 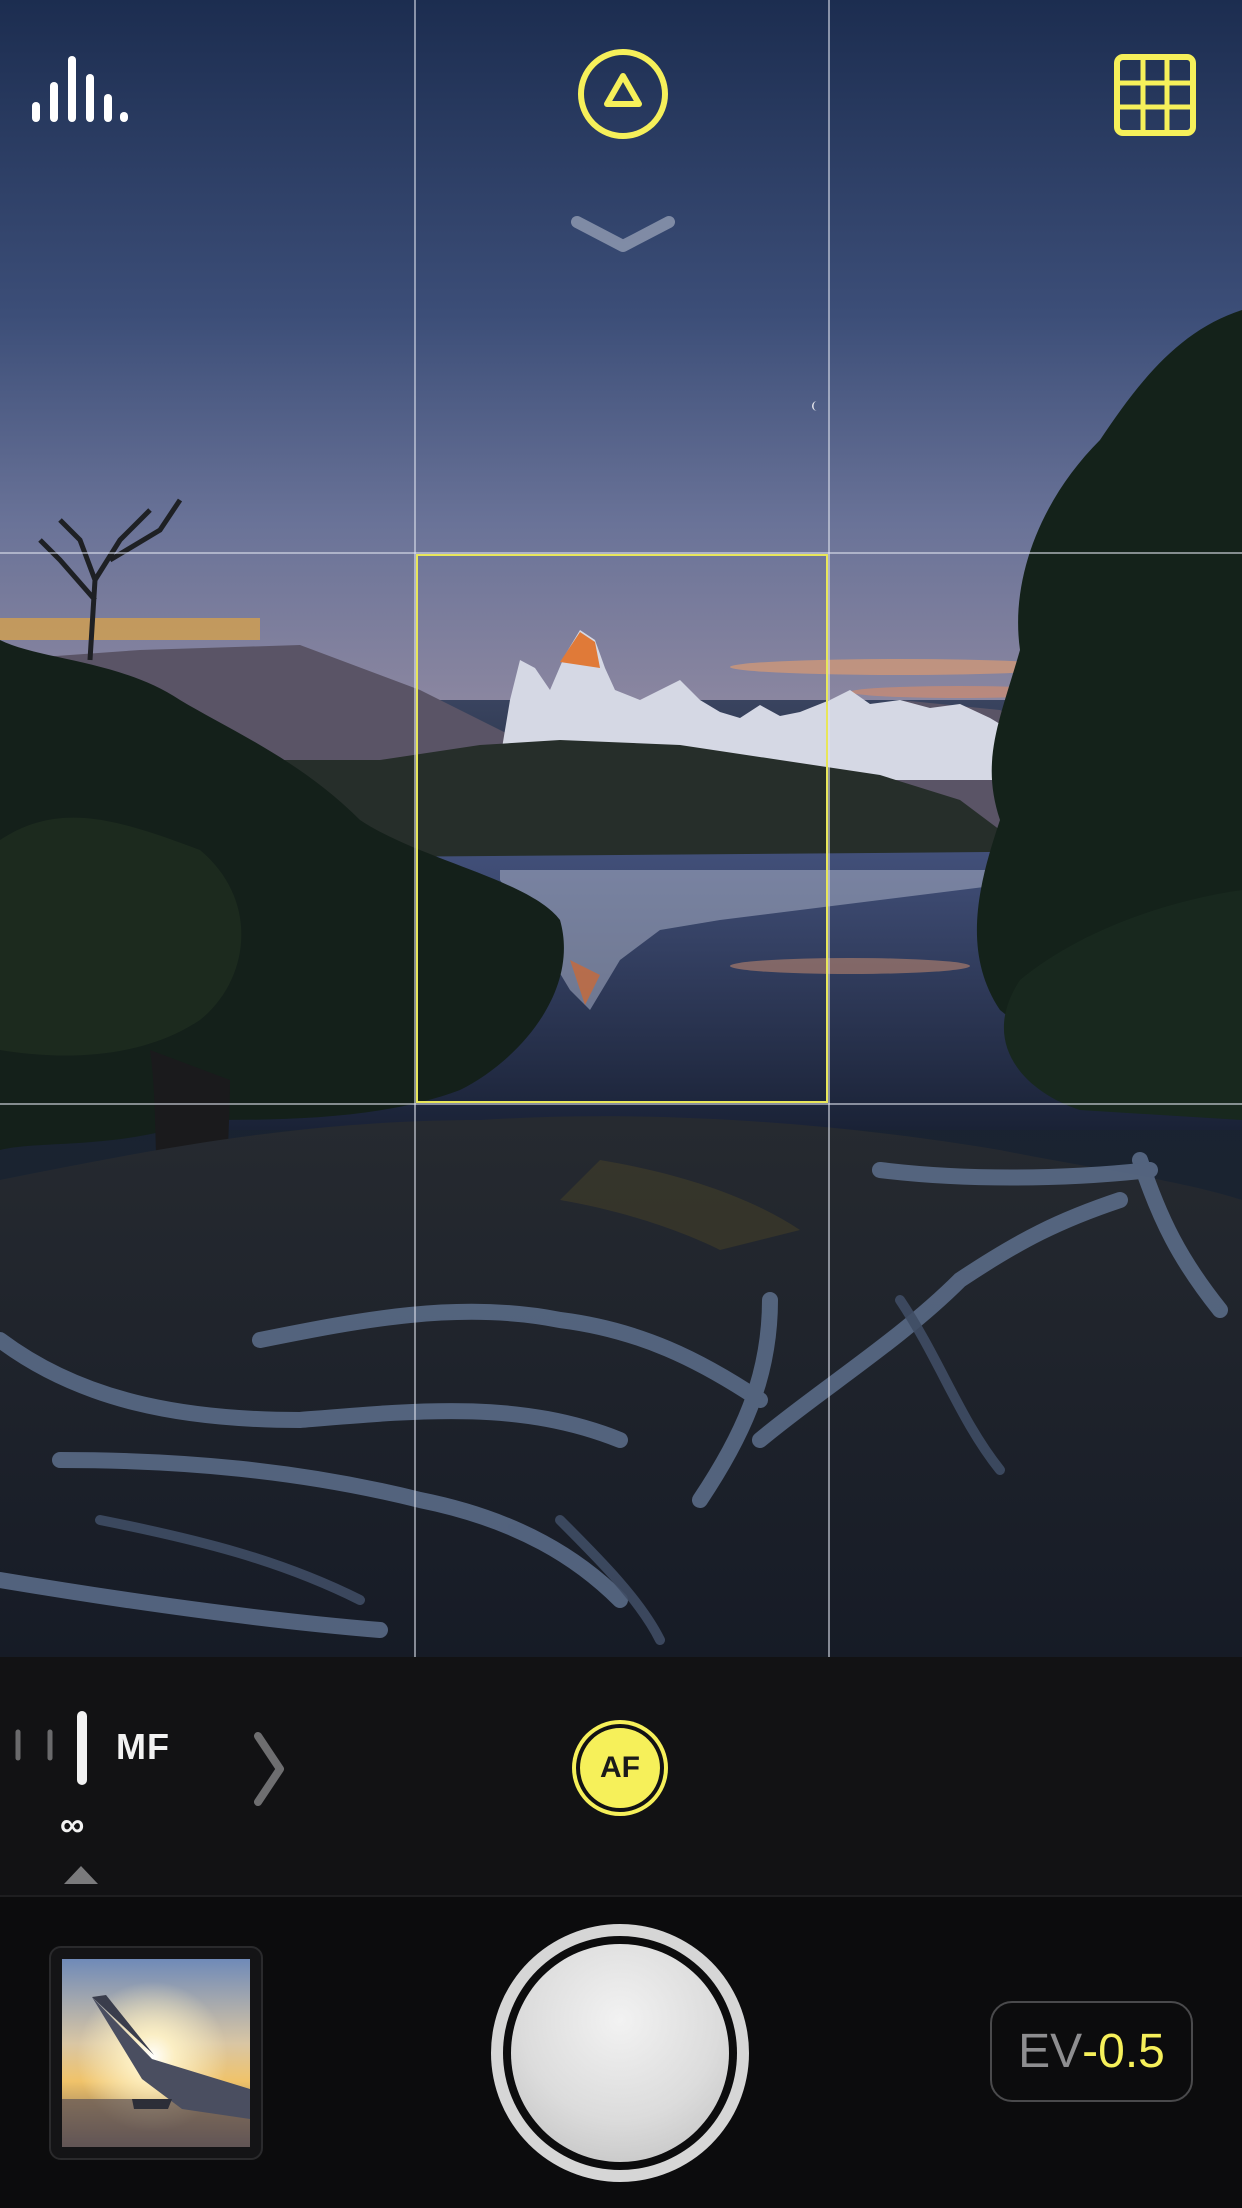 I want to click on autofocus-button: AF, so click(x=620, y=1768).